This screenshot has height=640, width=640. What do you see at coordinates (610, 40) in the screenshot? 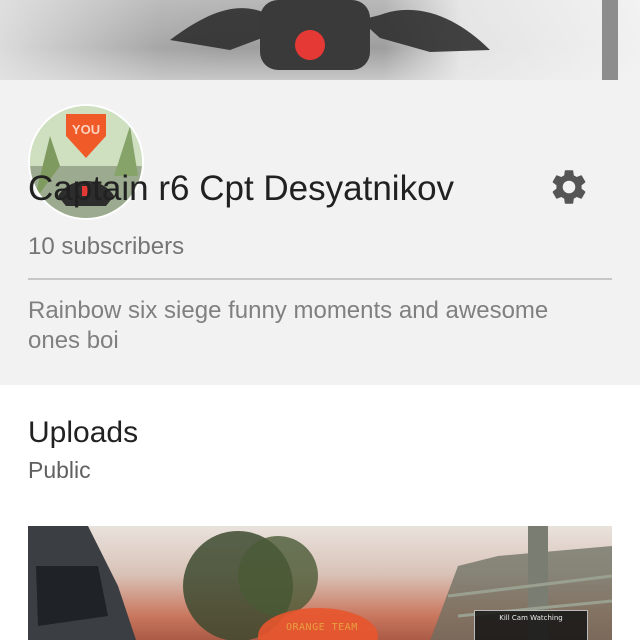
I see `banner-frame-edge` at bounding box center [610, 40].